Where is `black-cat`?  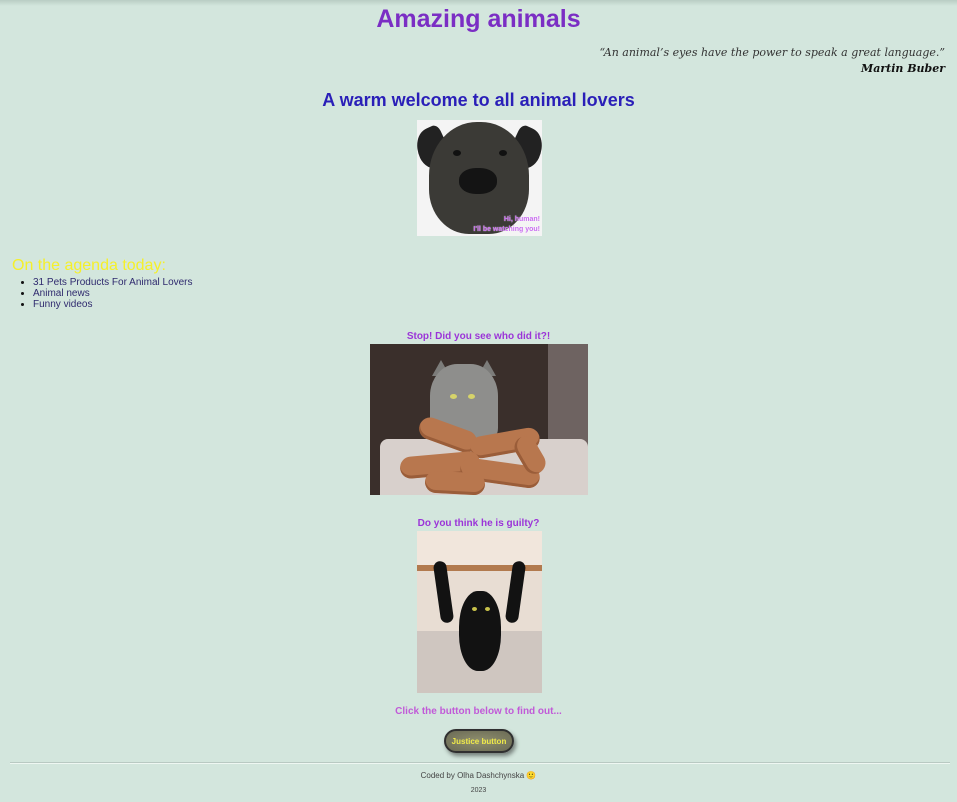
black-cat is located at coordinates (480, 631).